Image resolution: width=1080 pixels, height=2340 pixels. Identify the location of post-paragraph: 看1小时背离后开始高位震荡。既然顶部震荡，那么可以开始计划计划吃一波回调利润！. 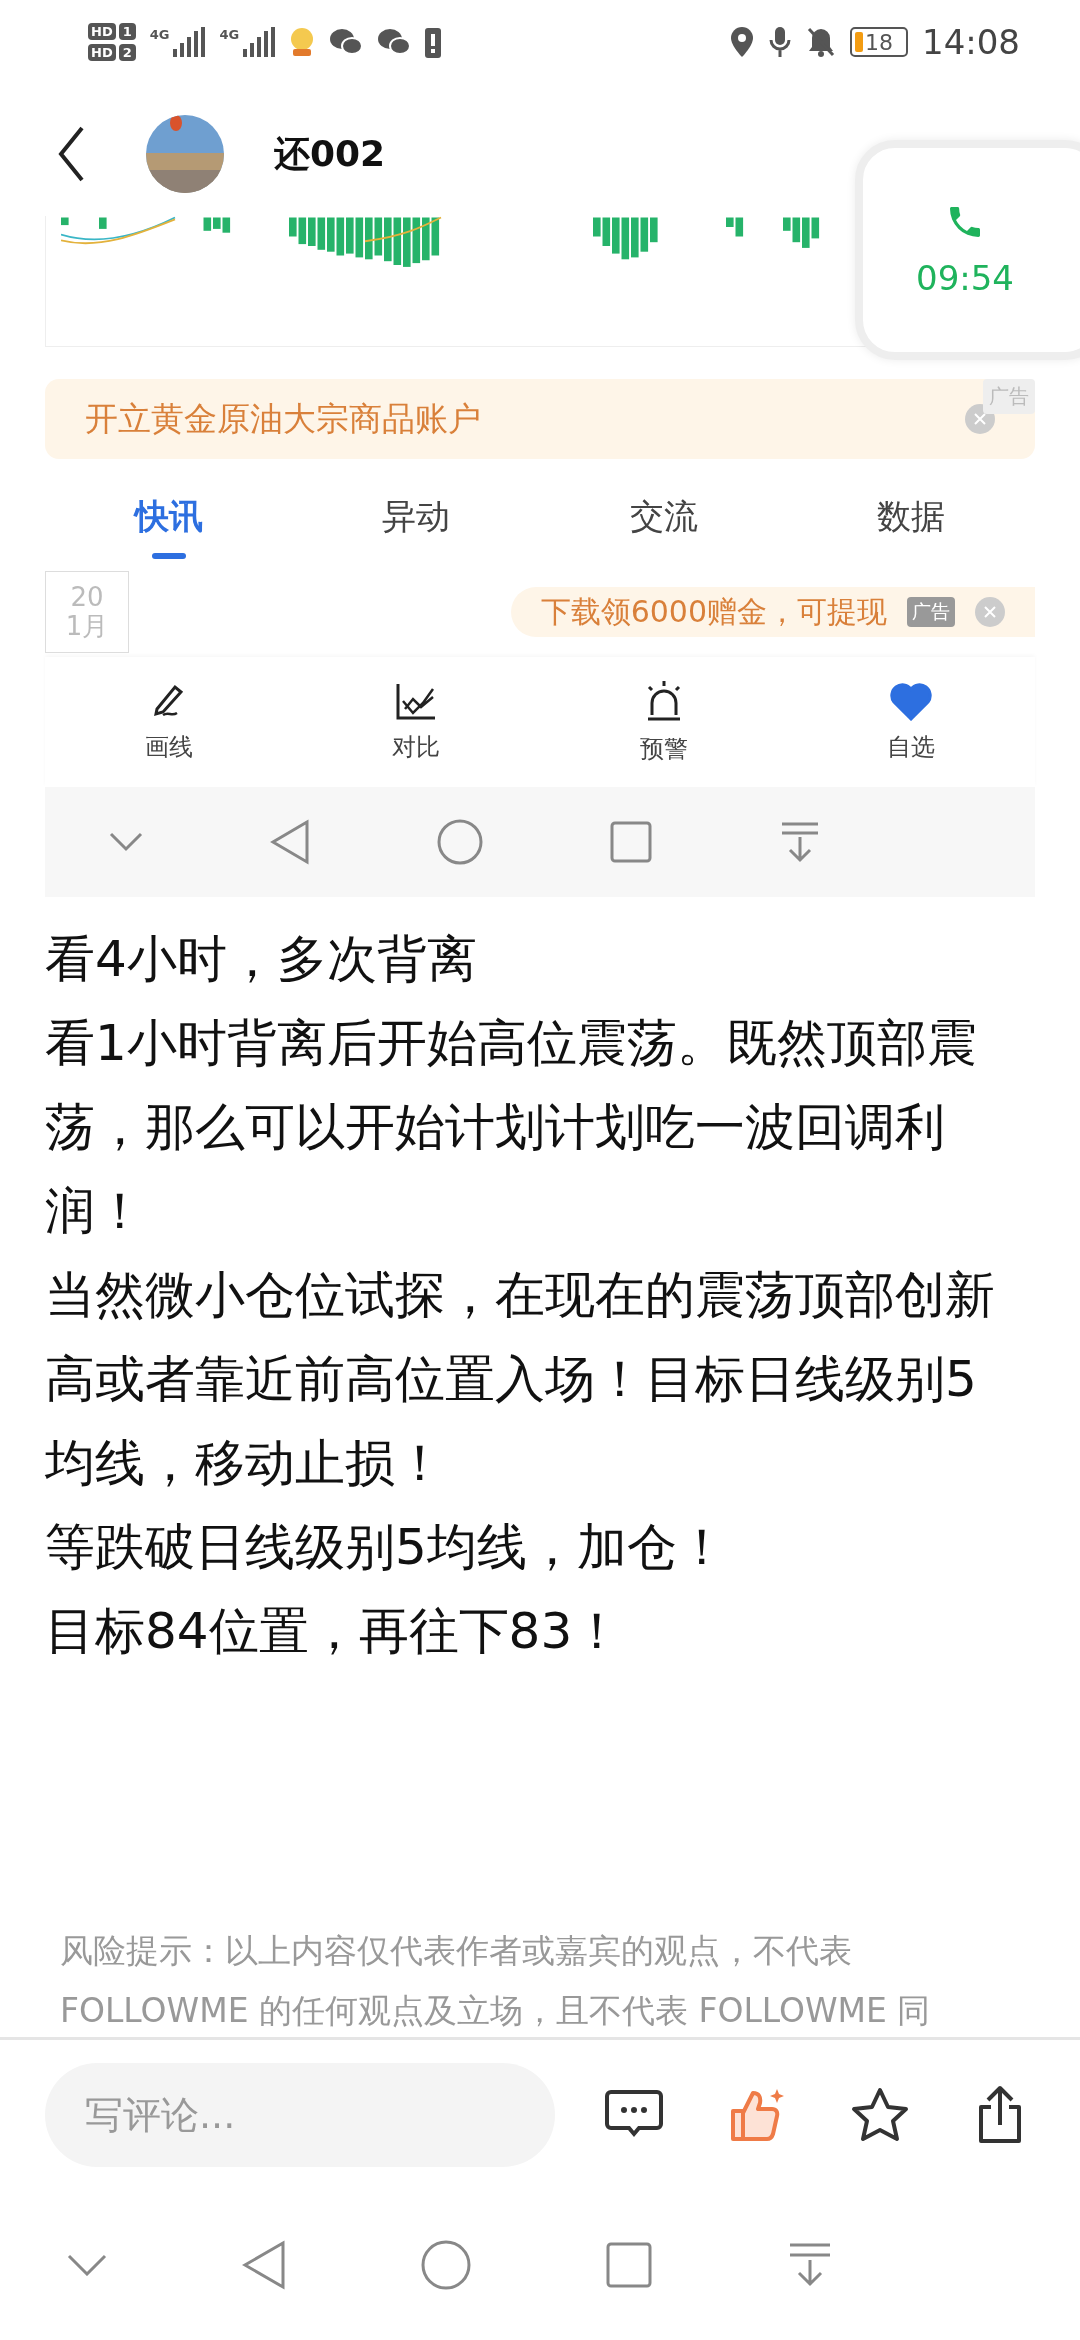
(511, 1127).